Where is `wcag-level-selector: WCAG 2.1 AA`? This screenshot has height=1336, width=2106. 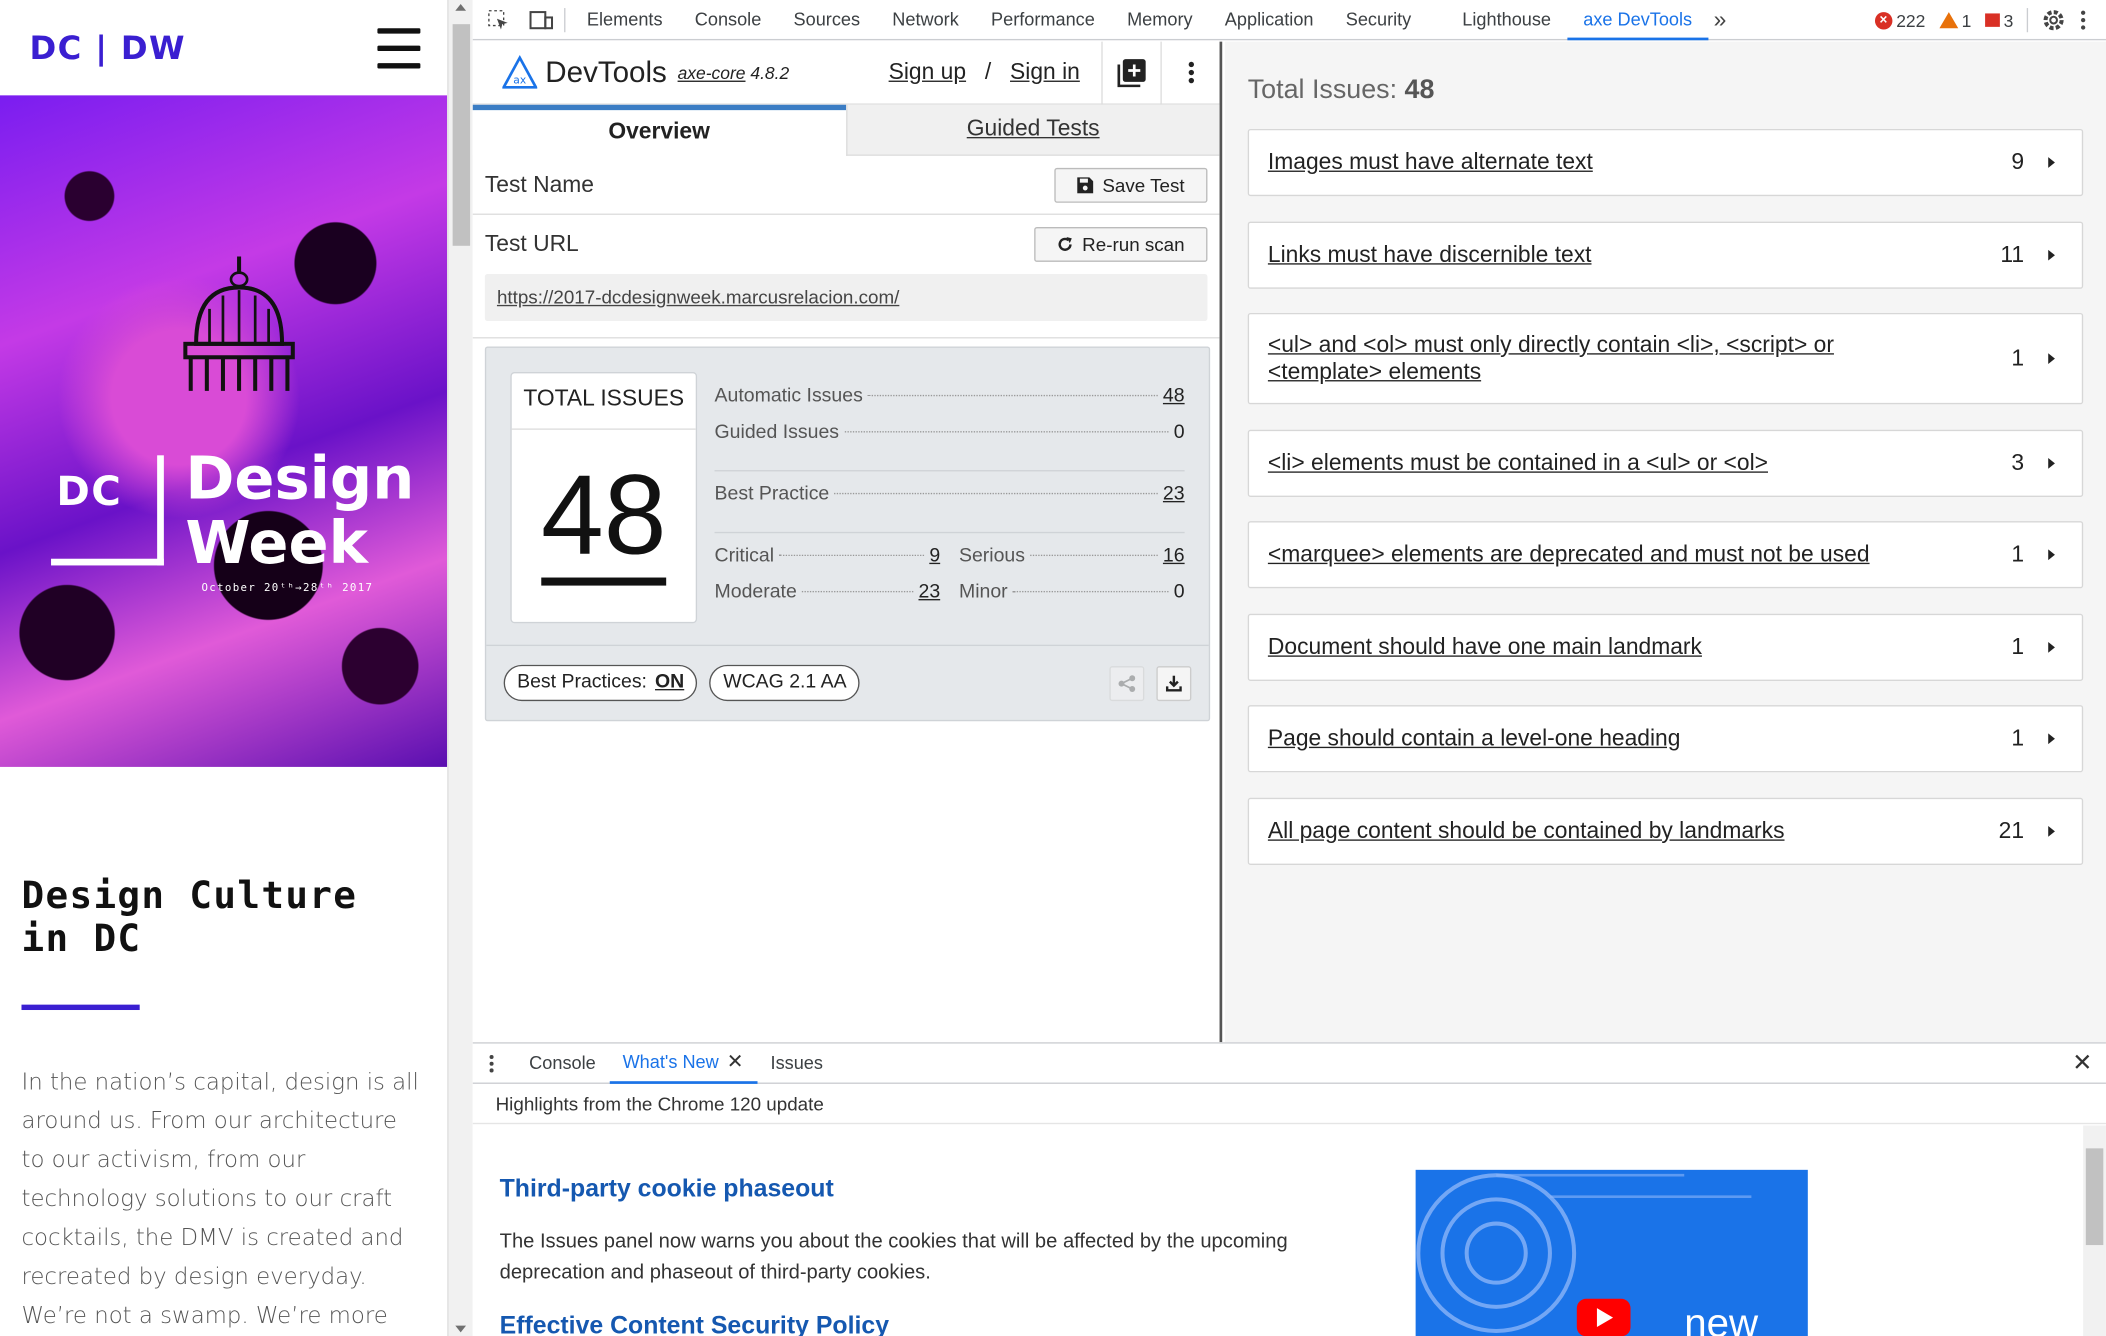
wcag-level-selector: WCAG 2.1 AA is located at coordinates (785, 683).